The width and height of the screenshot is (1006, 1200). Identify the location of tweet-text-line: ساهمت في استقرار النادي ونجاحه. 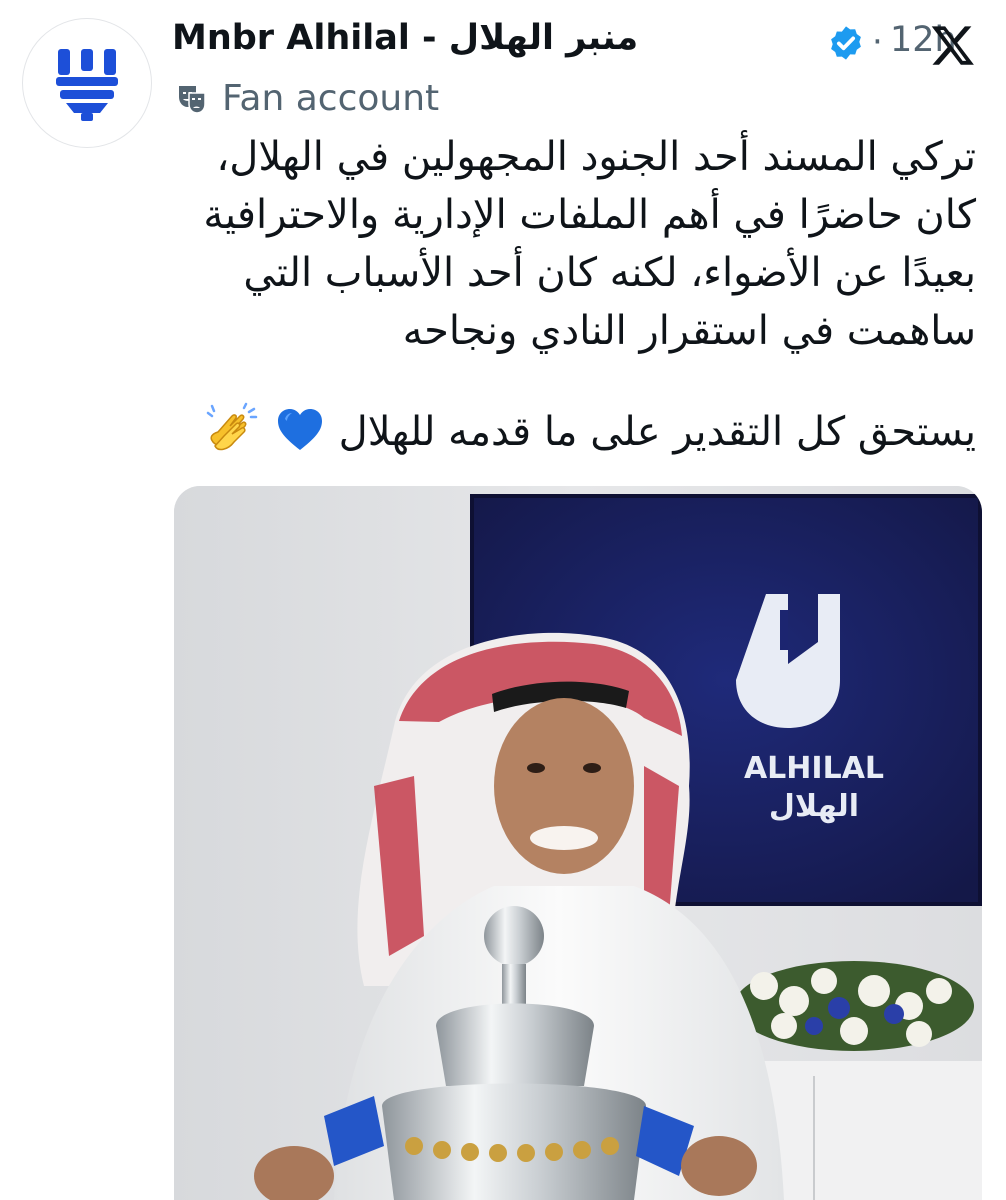
(689, 331).